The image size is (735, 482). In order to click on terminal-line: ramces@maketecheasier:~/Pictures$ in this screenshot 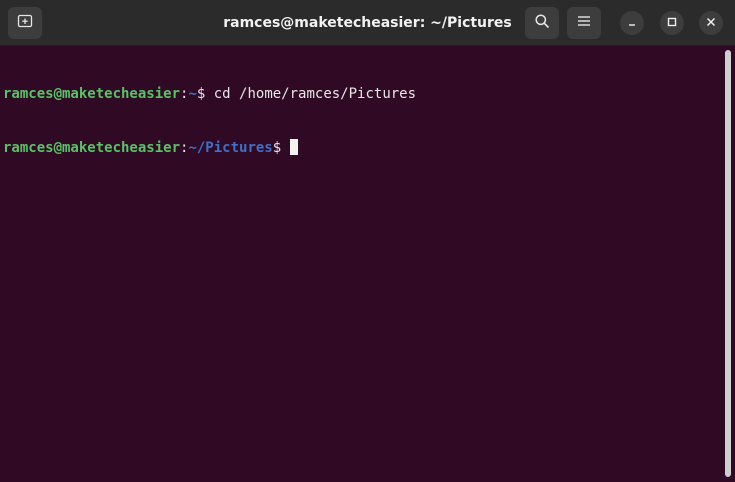, I will do `click(362, 148)`.